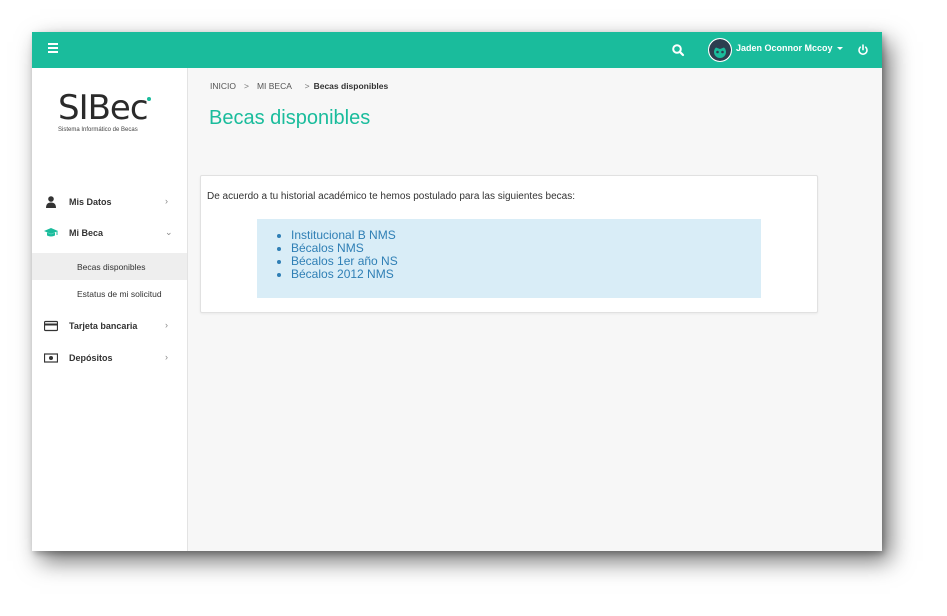 The width and height of the screenshot is (947, 616). Describe the element at coordinates (103, 108) in the screenshot. I see `logo-title: SIBec` at that location.